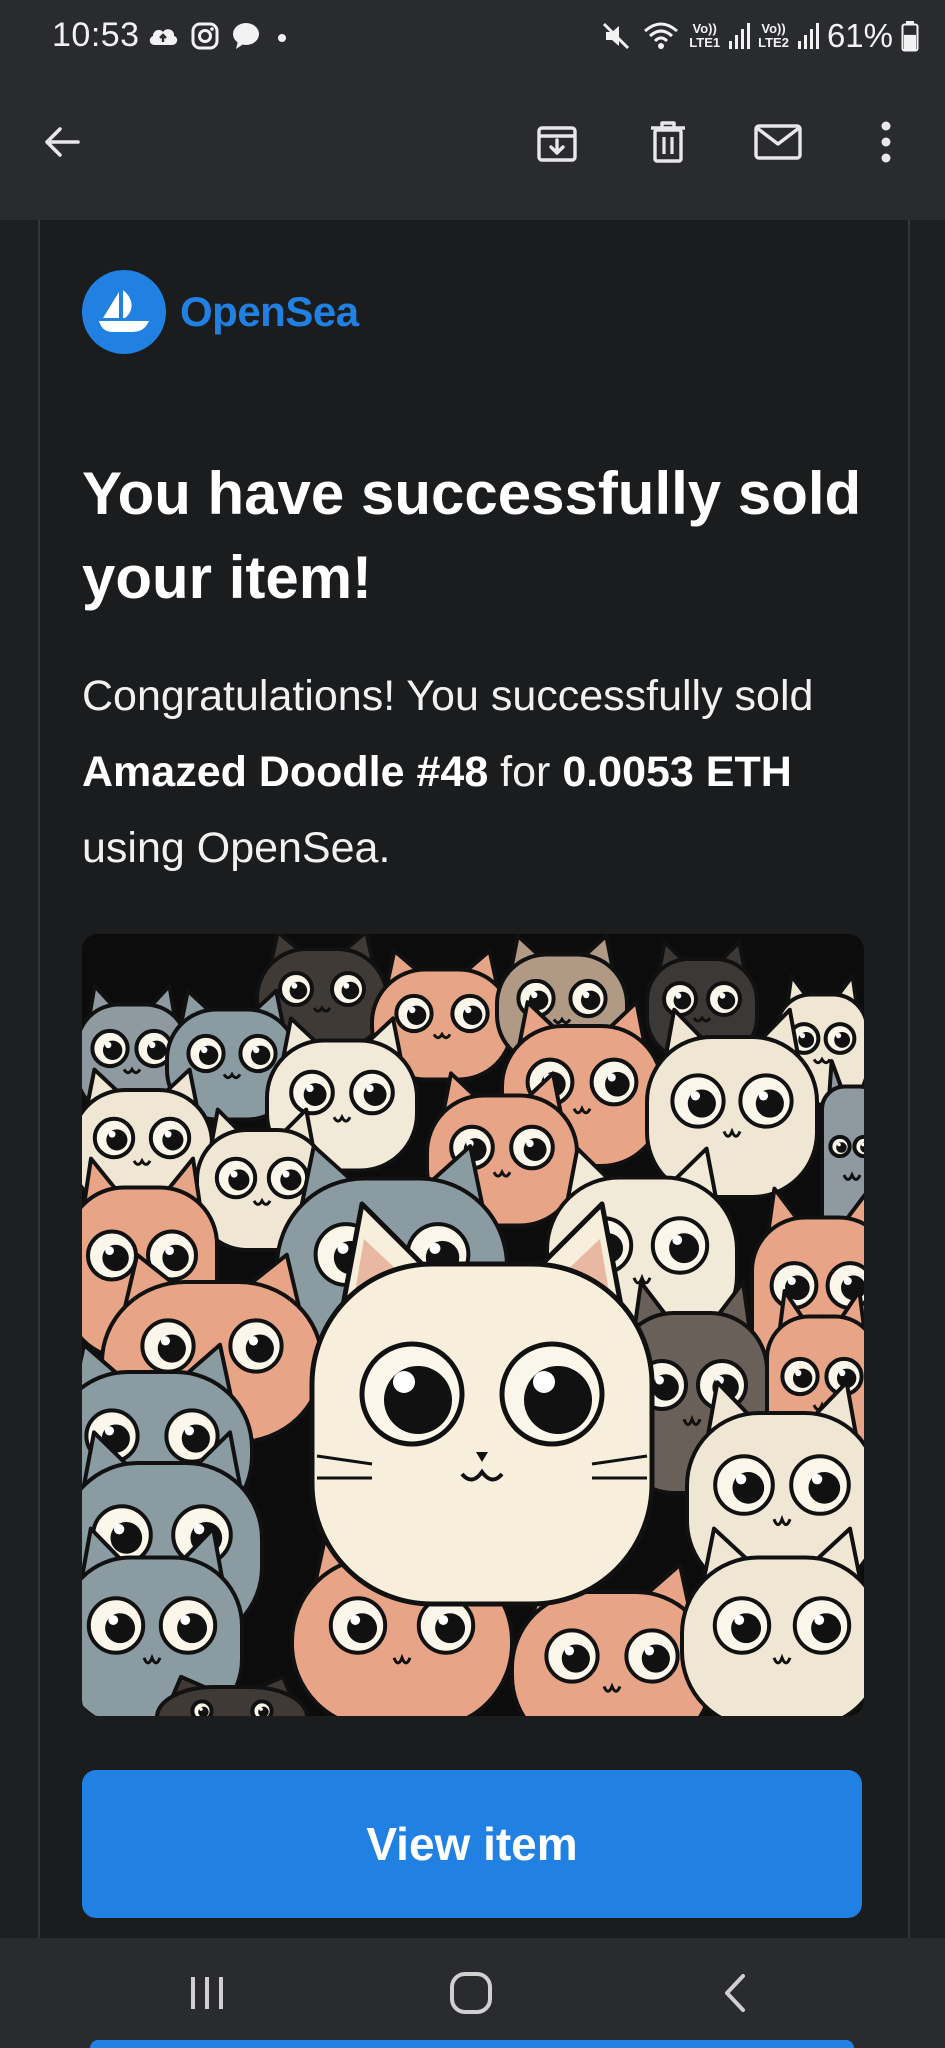 The width and height of the screenshot is (945, 2048). I want to click on signal-sim2-icon, so click(808, 36).